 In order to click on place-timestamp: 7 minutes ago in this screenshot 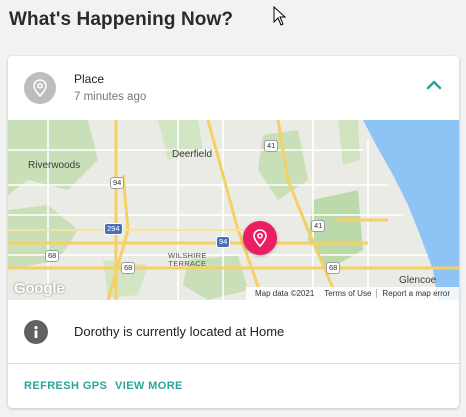, I will do `click(110, 97)`.